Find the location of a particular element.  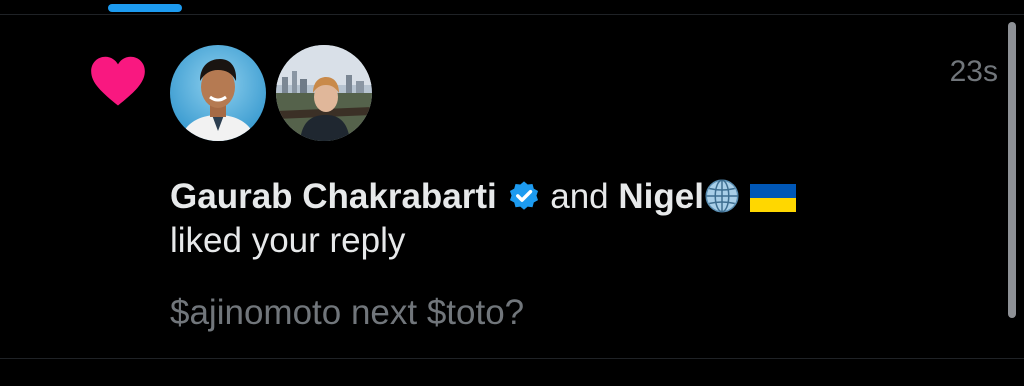

action-text: liked your reply is located at coordinates (288, 240).